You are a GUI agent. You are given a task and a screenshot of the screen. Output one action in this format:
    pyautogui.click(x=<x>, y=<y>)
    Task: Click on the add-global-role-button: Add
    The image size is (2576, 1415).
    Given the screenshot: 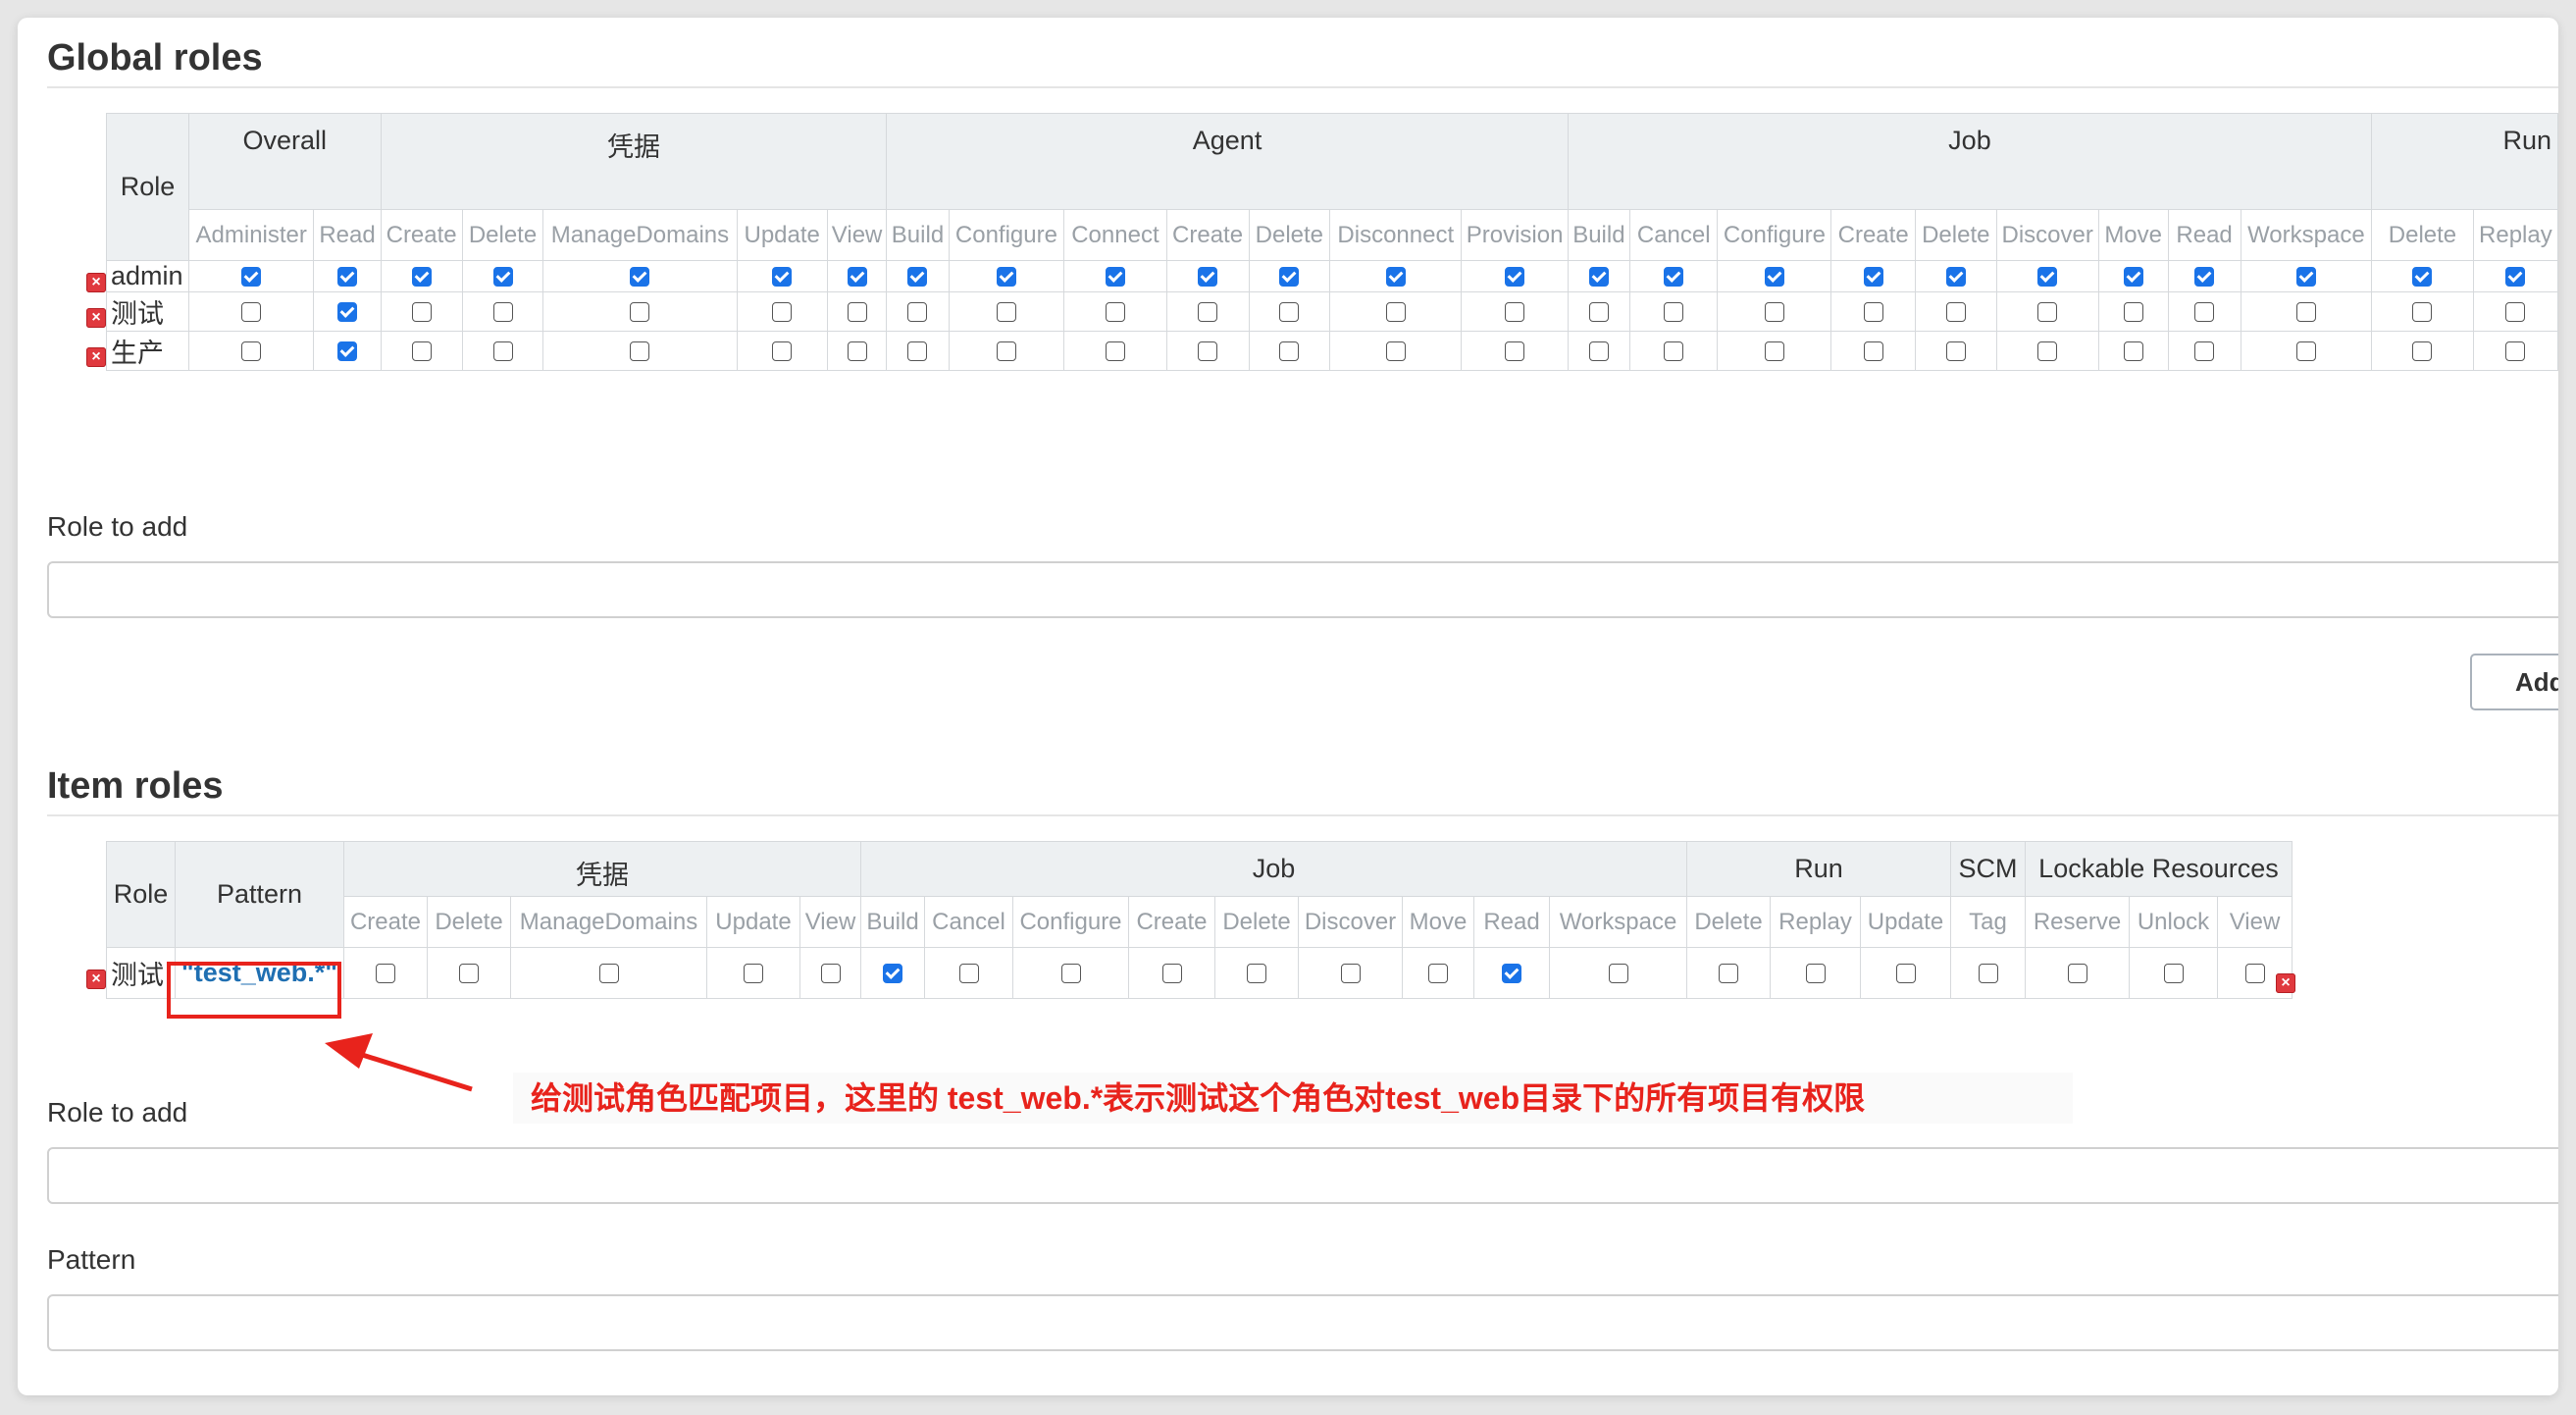 What is the action you would take?
    pyautogui.click(x=2514, y=682)
    